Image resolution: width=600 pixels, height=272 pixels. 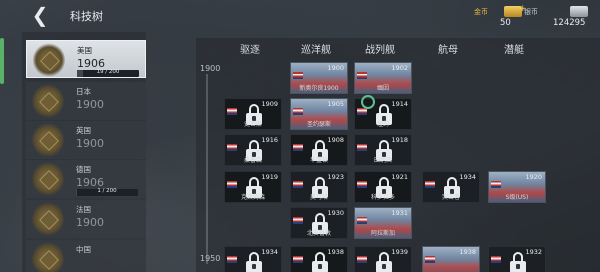 What do you see at coordinates (252, 160) in the screenshot?
I see `ship-name: 桑普森` at bounding box center [252, 160].